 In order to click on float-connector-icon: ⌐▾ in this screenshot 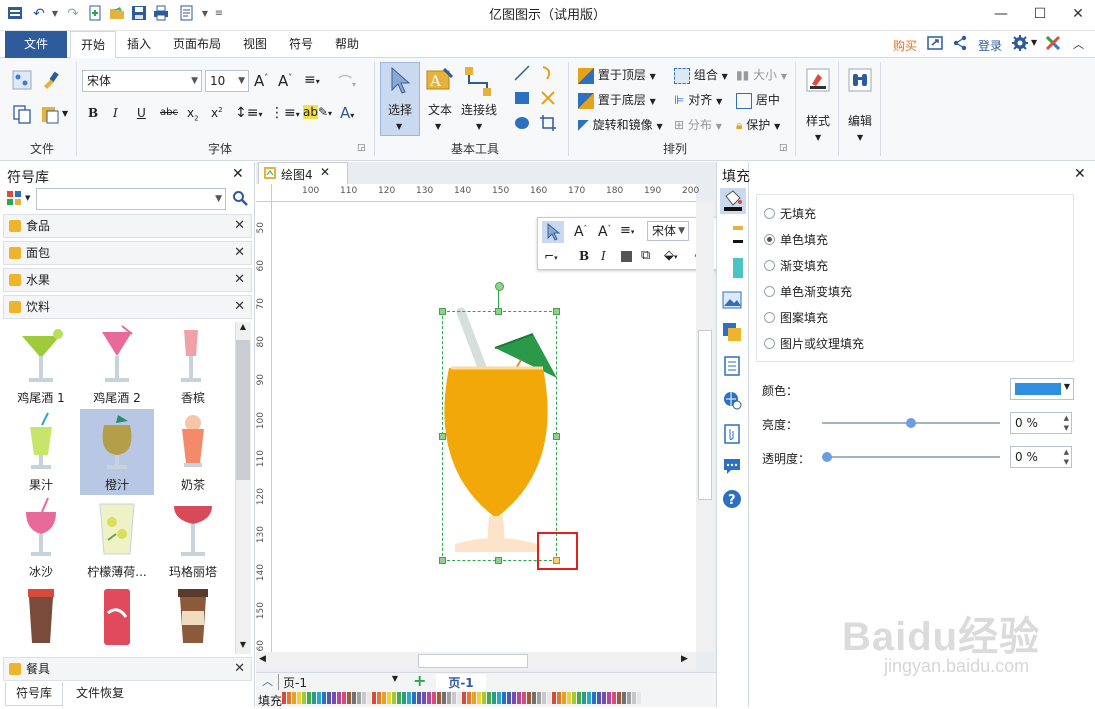, I will do `click(551, 256)`.